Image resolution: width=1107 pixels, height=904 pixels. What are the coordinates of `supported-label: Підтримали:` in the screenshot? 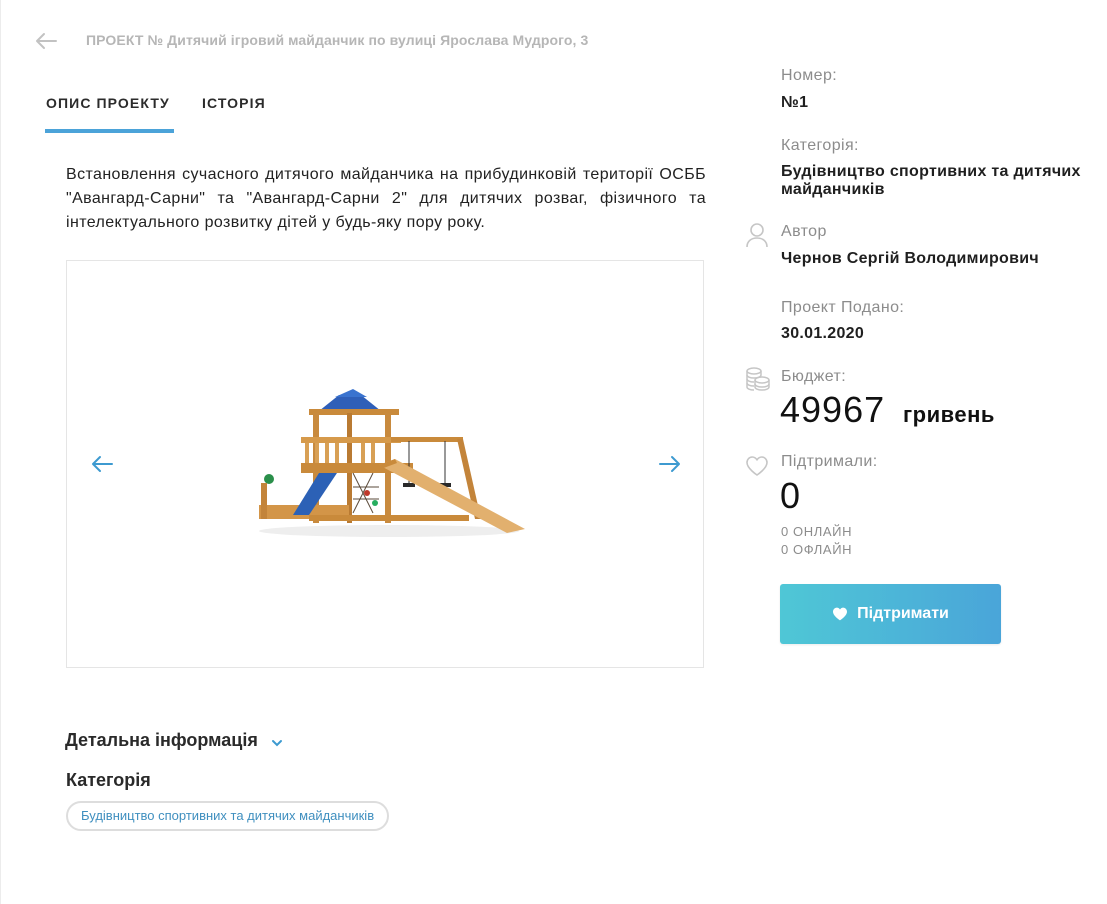 It's located at (829, 461).